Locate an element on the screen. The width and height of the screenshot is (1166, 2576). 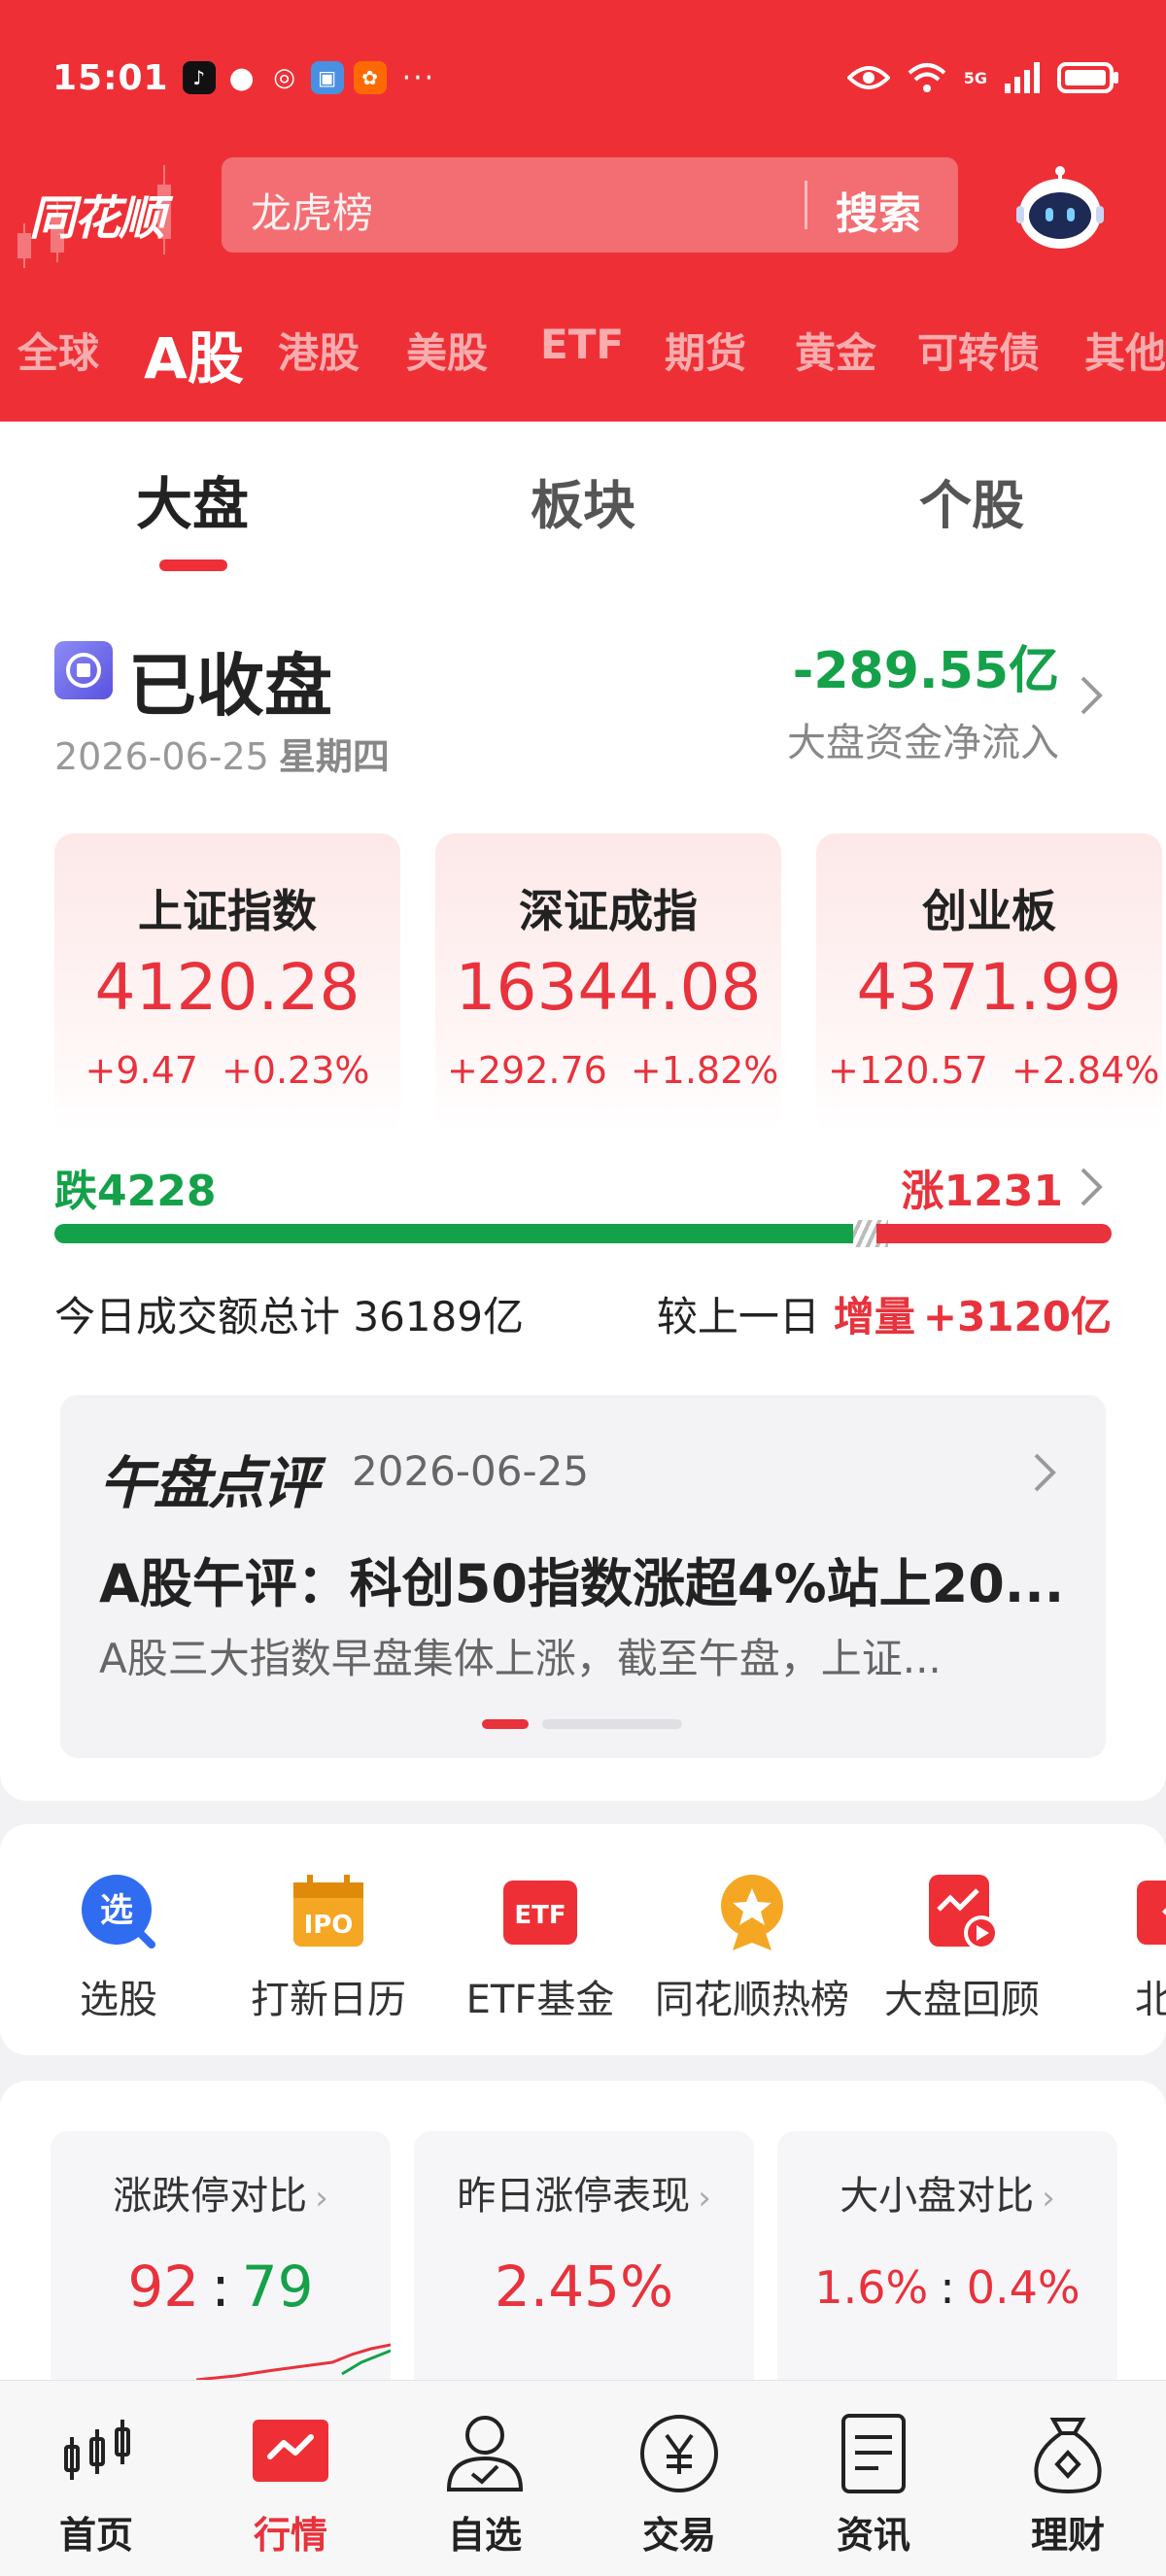
market-status-title: 已收盘 is located at coordinates (230, 686).